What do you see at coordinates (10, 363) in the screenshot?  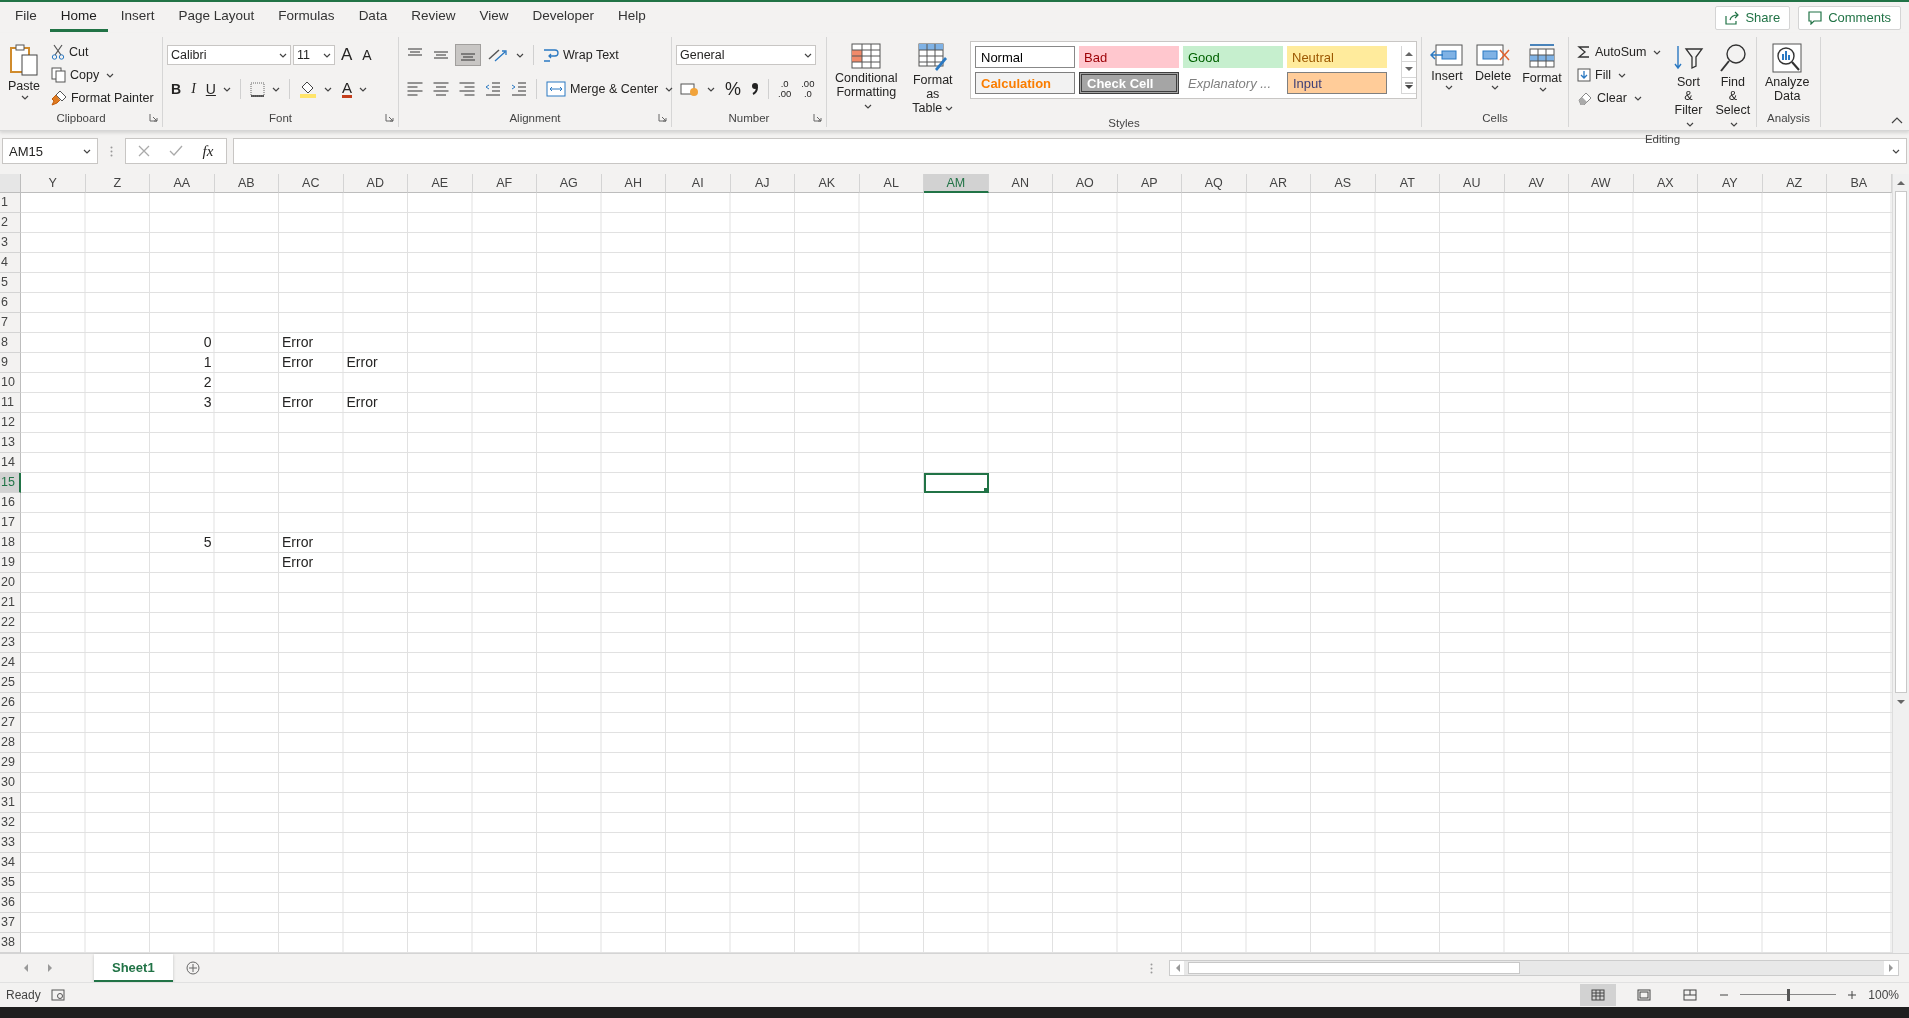 I see `row-header: 9` at bounding box center [10, 363].